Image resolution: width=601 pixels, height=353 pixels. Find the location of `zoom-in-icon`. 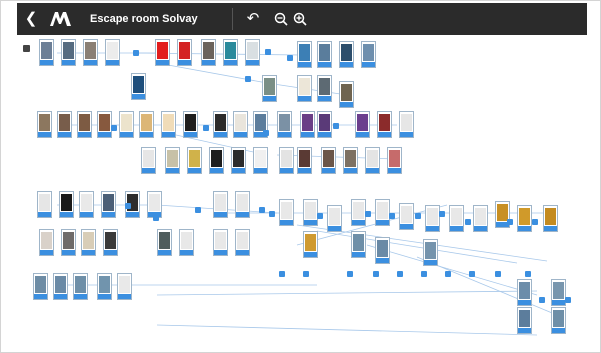

zoom-in-icon is located at coordinates (300, 19).